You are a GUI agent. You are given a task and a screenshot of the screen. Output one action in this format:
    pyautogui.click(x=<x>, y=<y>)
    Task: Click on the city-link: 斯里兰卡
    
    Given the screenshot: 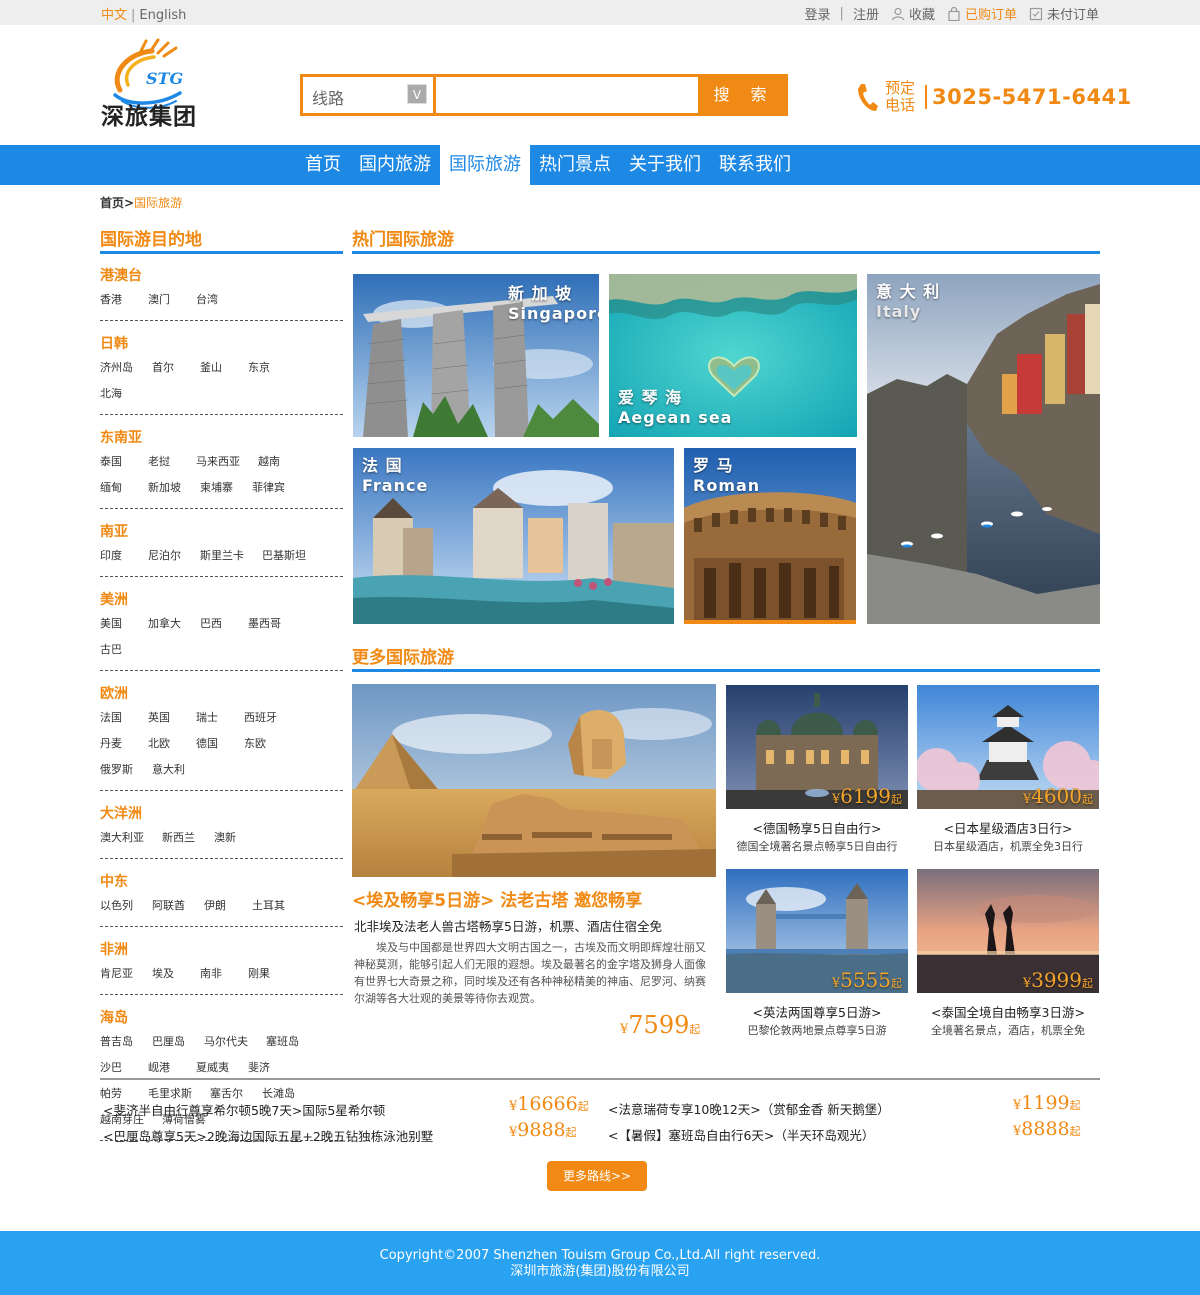 What is the action you would take?
    pyautogui.click(x=231, y=556)
    